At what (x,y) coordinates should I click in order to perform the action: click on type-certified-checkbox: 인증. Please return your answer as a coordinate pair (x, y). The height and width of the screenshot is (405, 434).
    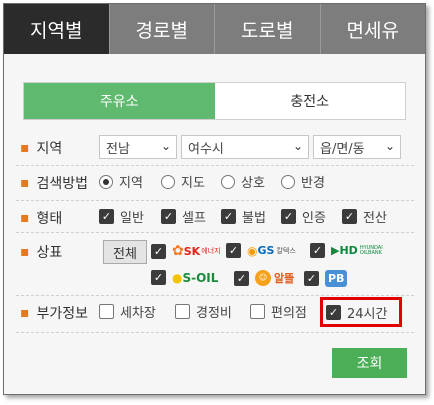
    Looking at the image, I should click on (303, 216).